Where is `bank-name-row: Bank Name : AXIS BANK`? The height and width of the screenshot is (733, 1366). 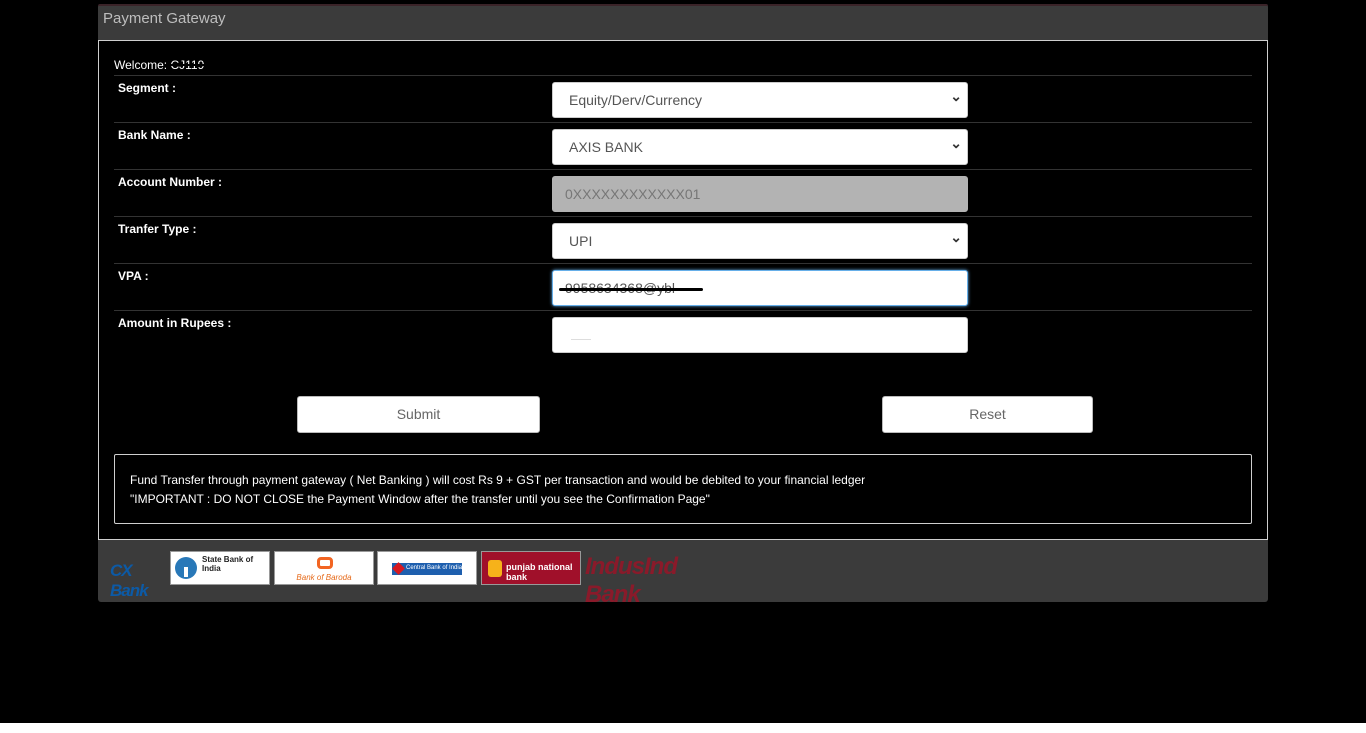 bank-name-row: Bank Name : AXIS BANK is located at coordinates (683, 145).